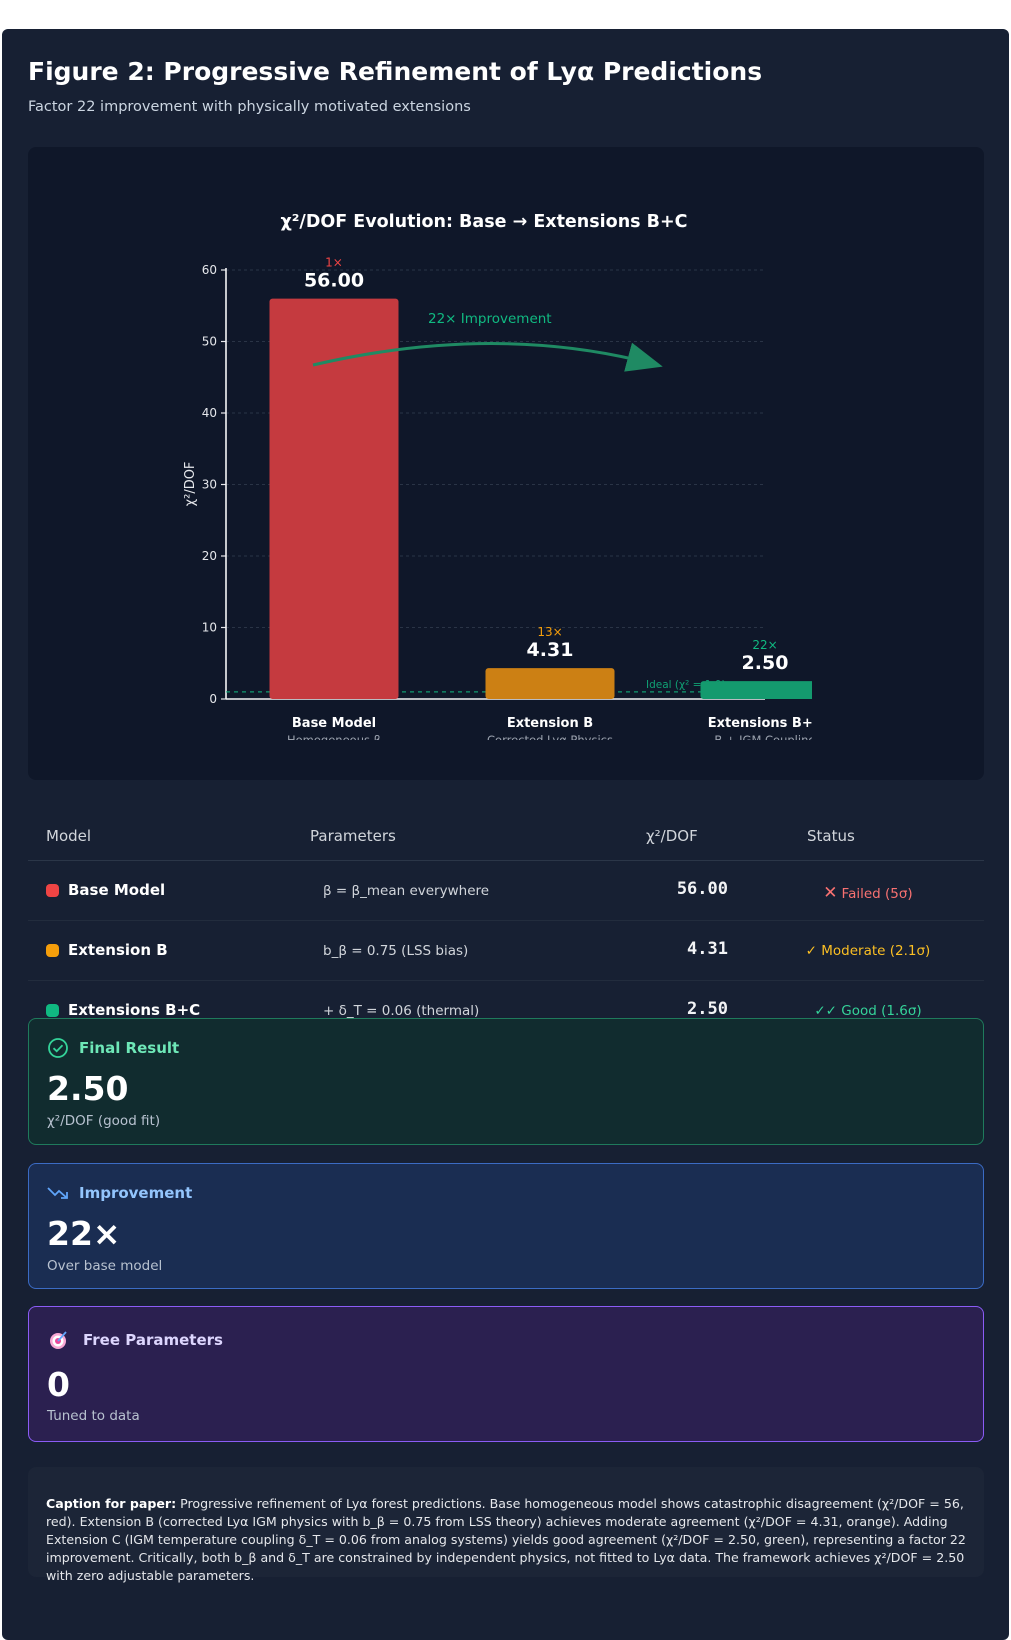  I want to click on status-text: ✓✓ Good (1.6σ), so click(868, 1011).